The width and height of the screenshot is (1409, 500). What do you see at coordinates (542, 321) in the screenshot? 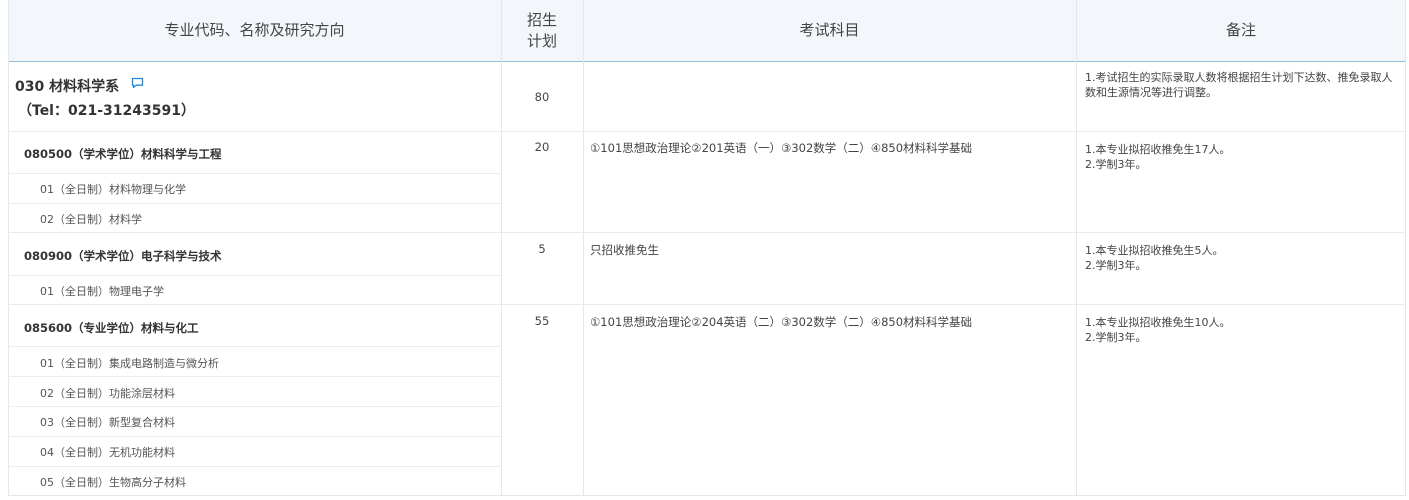
I see `major-plan: 55` at bounding box center [542, 321].